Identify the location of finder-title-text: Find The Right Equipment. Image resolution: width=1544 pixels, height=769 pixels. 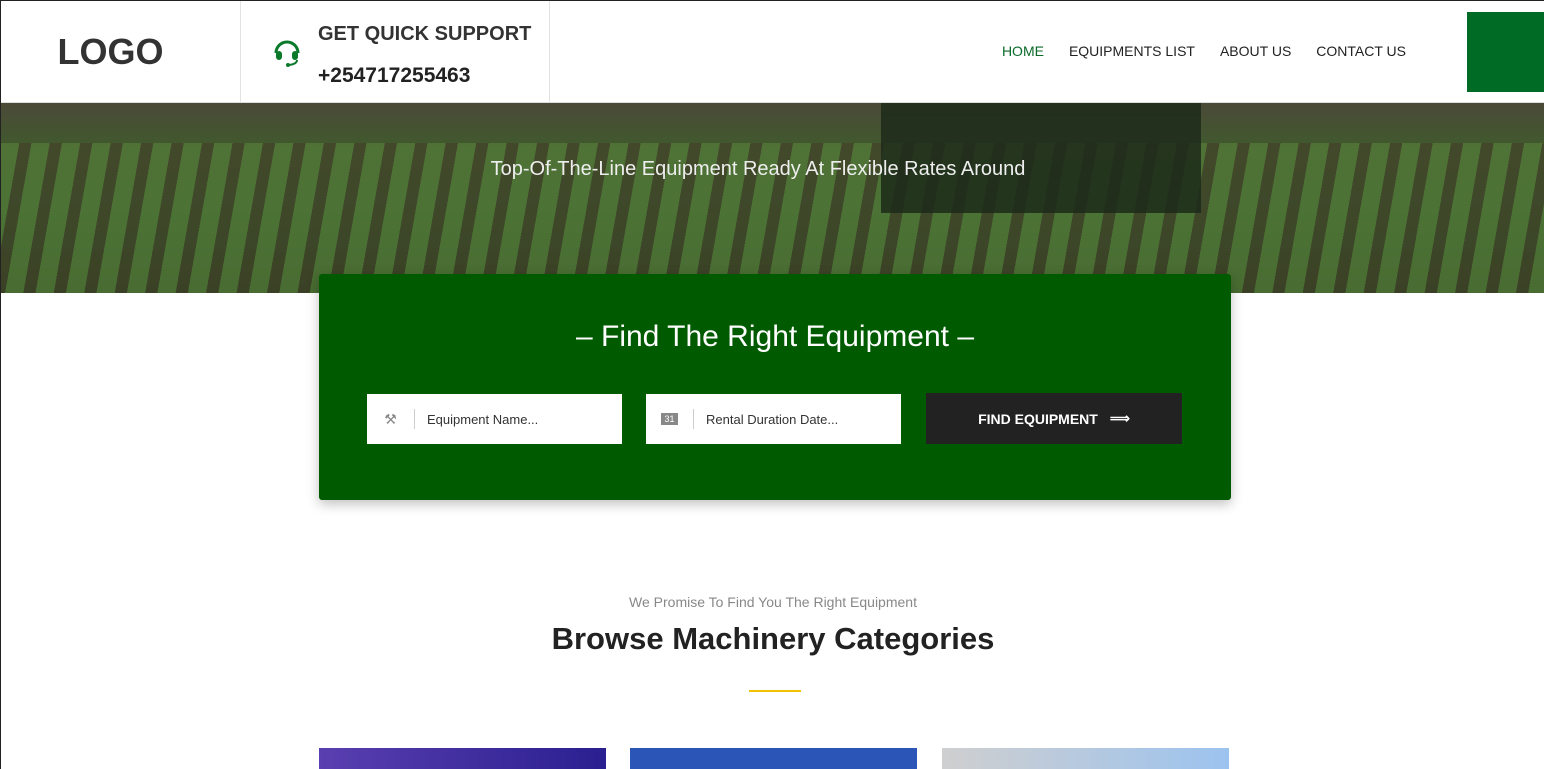
(775, 336).